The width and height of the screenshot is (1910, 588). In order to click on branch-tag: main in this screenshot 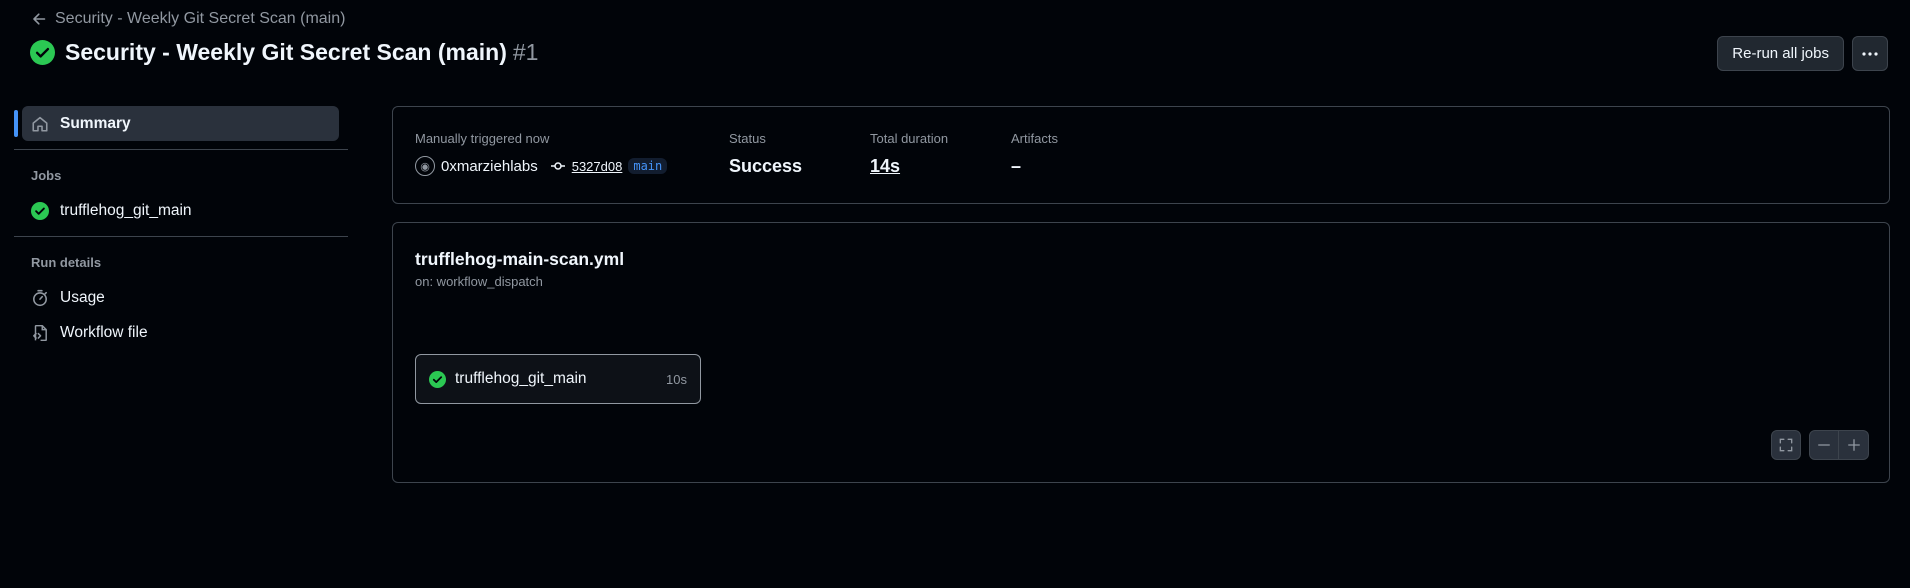, I will do `click(648, 166)`.